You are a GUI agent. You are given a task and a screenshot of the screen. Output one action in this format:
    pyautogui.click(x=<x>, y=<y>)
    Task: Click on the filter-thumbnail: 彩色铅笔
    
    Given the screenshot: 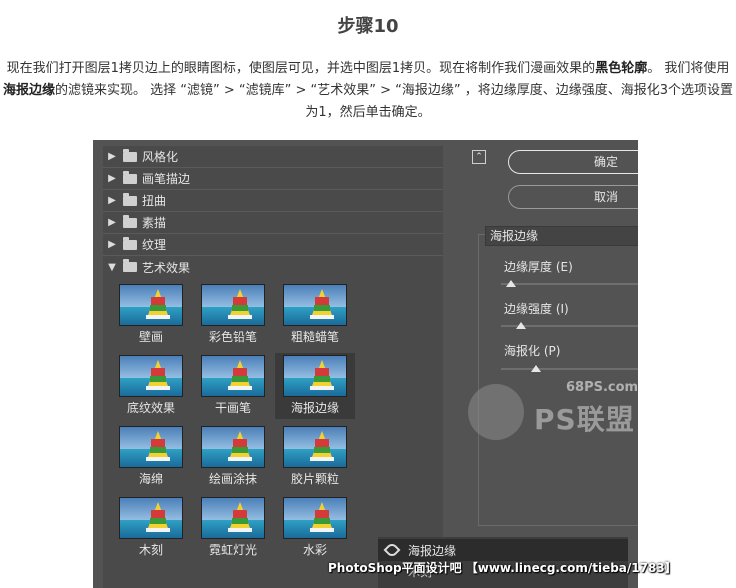 What is the action you would take?
    pyautogui.click(x=233, y=315)
    